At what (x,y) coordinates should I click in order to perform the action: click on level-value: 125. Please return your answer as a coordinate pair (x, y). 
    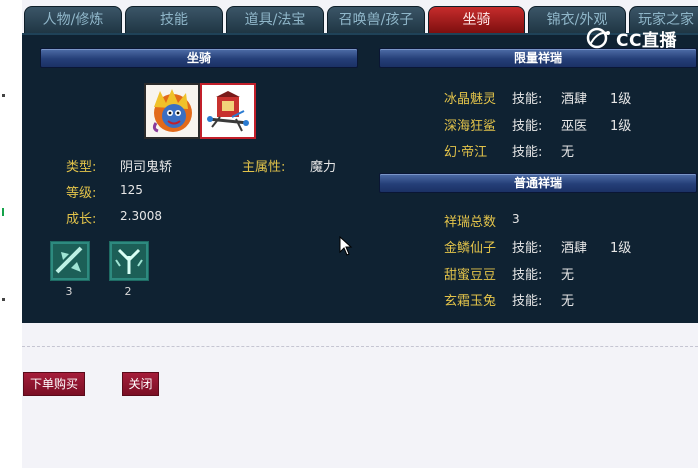
    Looking at the image, I should click on (131, 190).